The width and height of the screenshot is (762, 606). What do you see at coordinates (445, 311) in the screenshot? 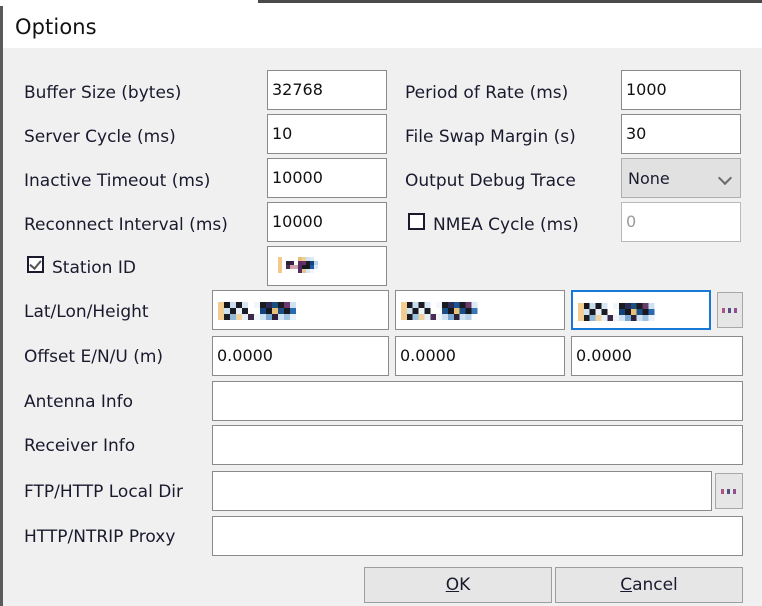
I see `redacted-longitude-value` at bounding box center [445, 311].